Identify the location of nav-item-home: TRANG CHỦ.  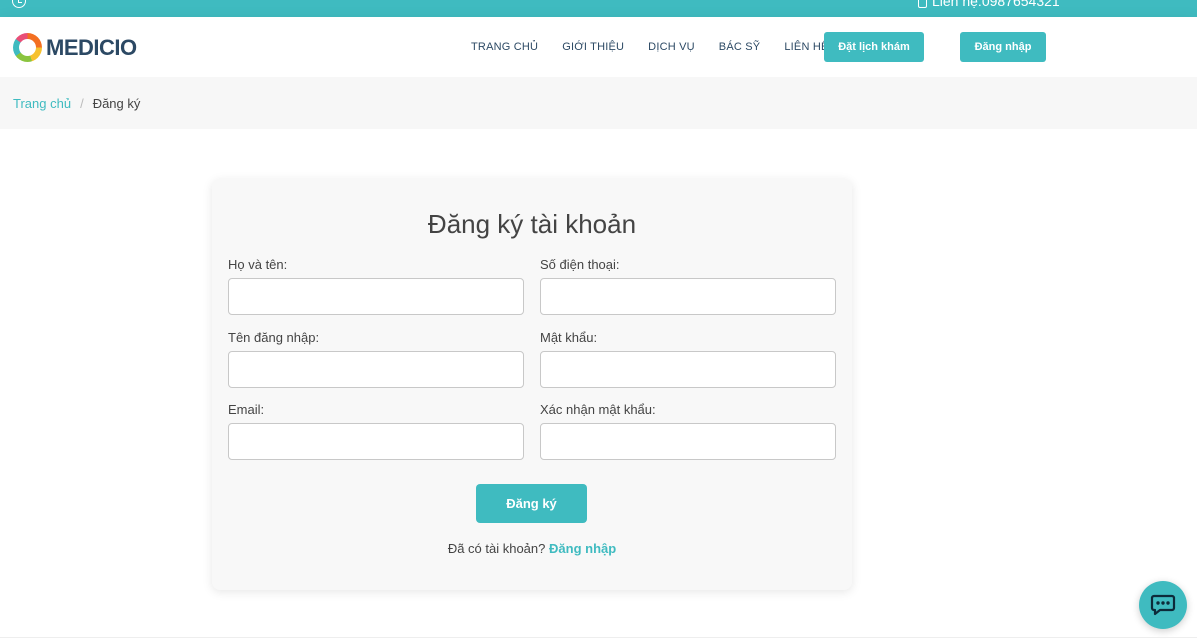
(504, 47).